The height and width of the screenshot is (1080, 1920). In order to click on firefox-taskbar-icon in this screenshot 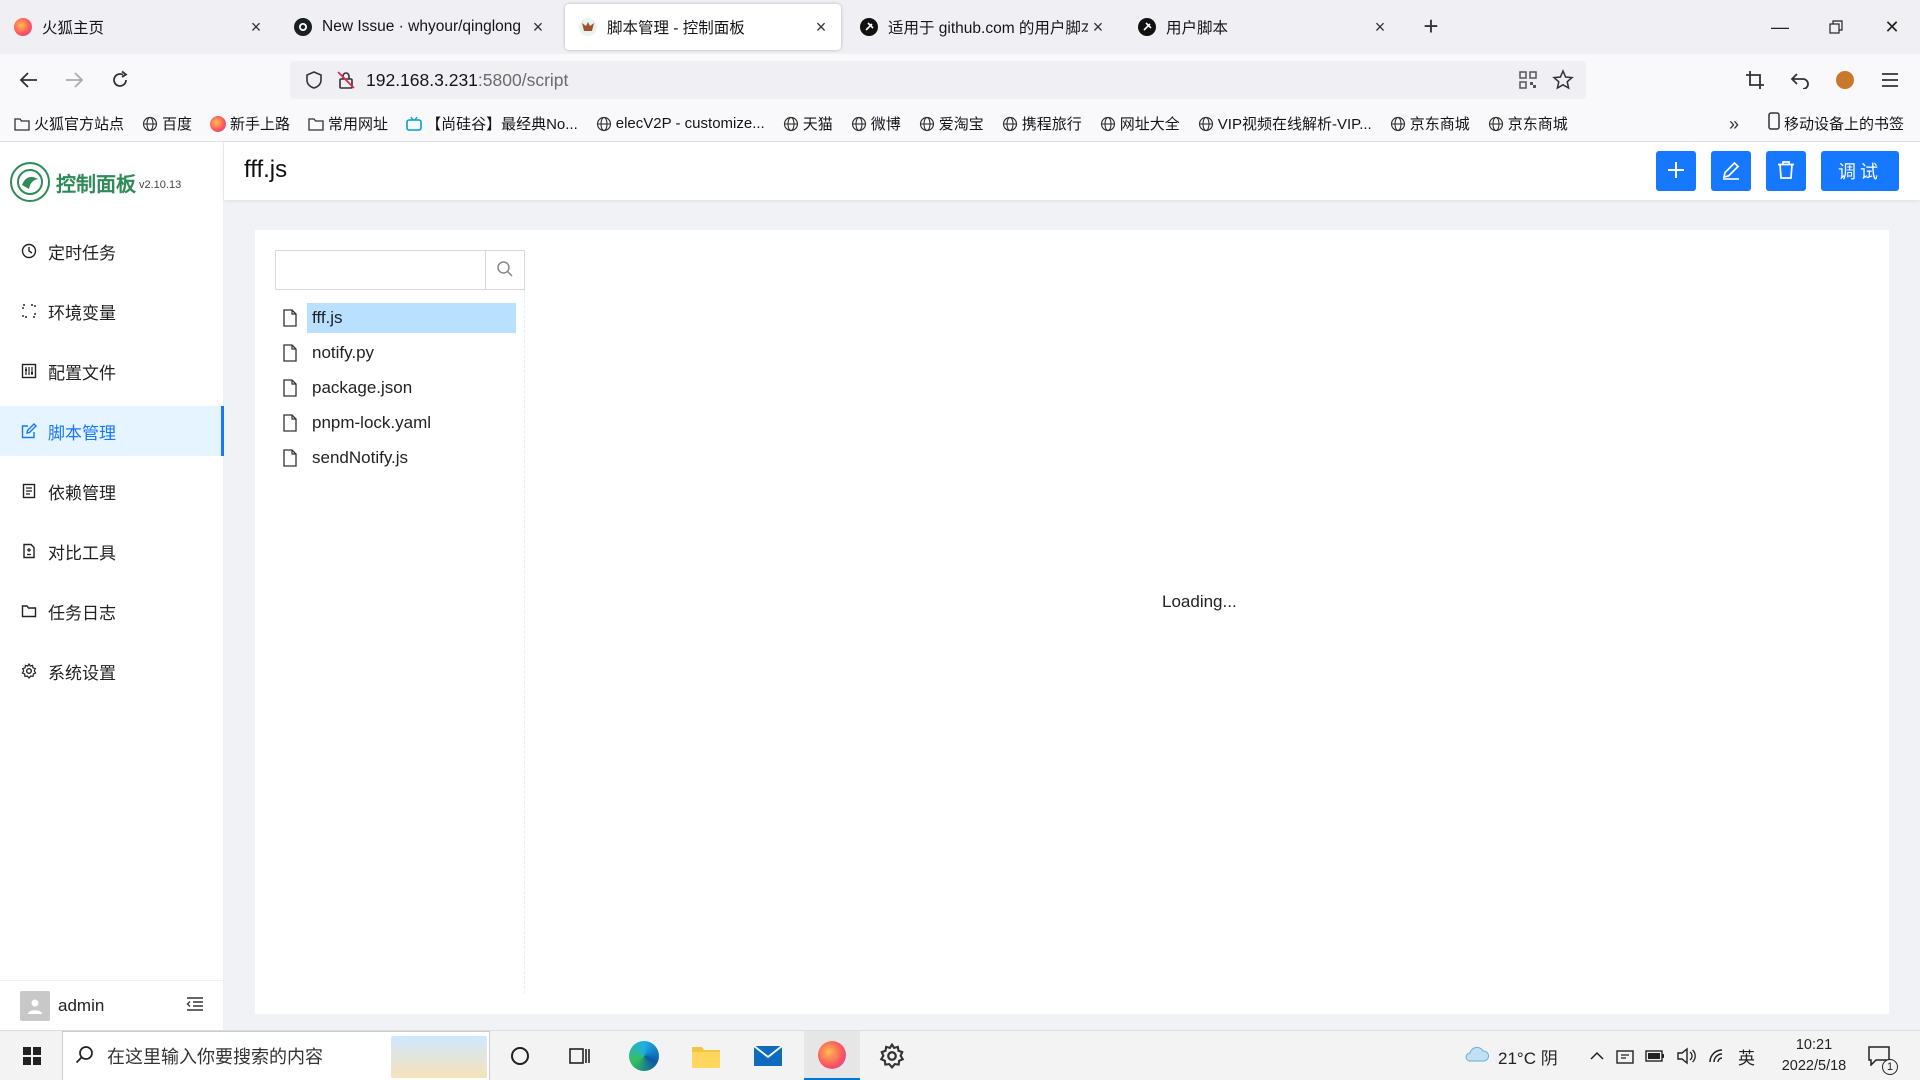, I will do `click(832, 1055)`.